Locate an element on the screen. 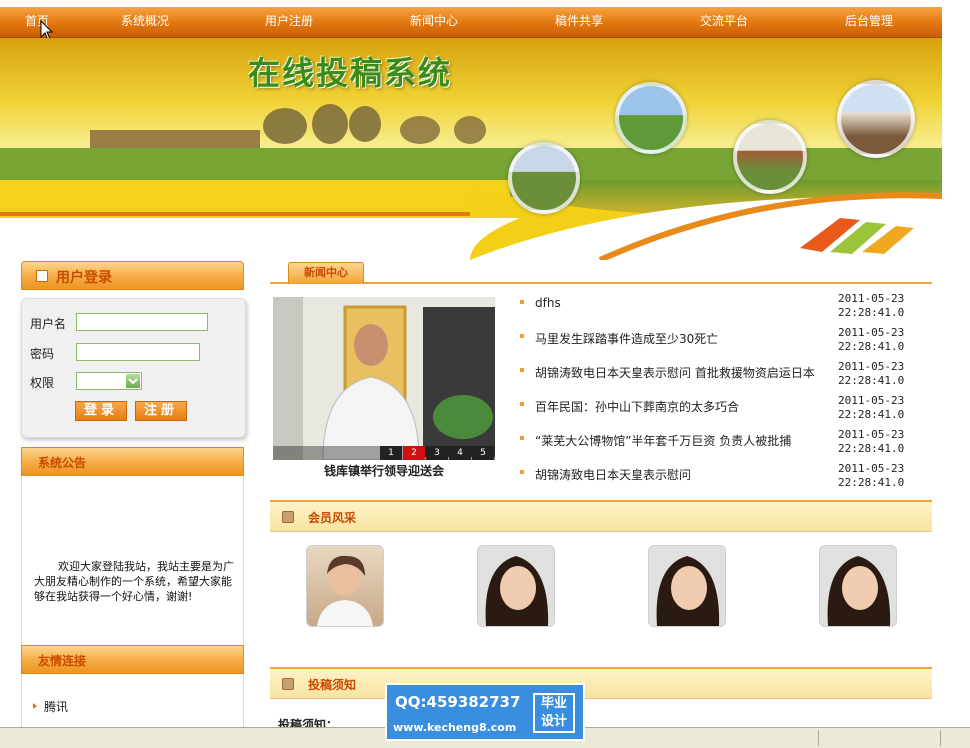 This screenshot has height=748, width=970. news-title: dfhs is located at coordinates (548, 303).